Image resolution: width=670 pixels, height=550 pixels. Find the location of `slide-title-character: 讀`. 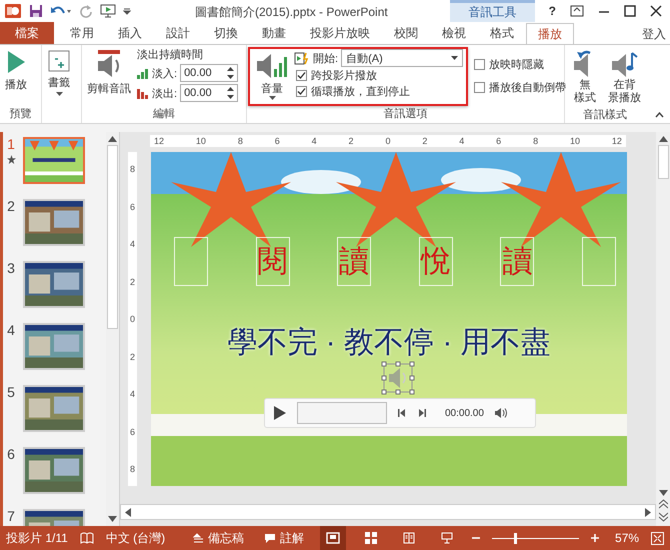

slide-title-character: 讀 is located at coordinates (354, 261).